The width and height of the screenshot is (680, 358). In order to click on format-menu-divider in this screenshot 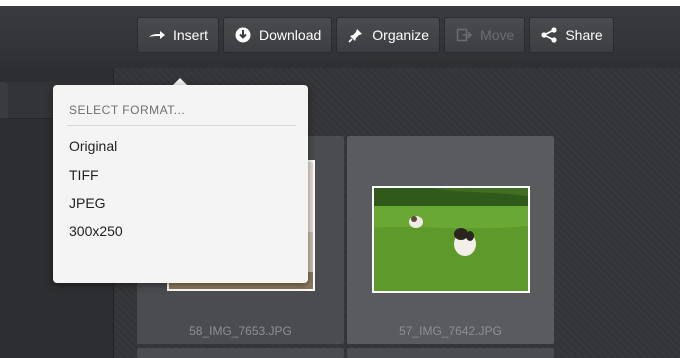, I will do `click(181, 125)`.